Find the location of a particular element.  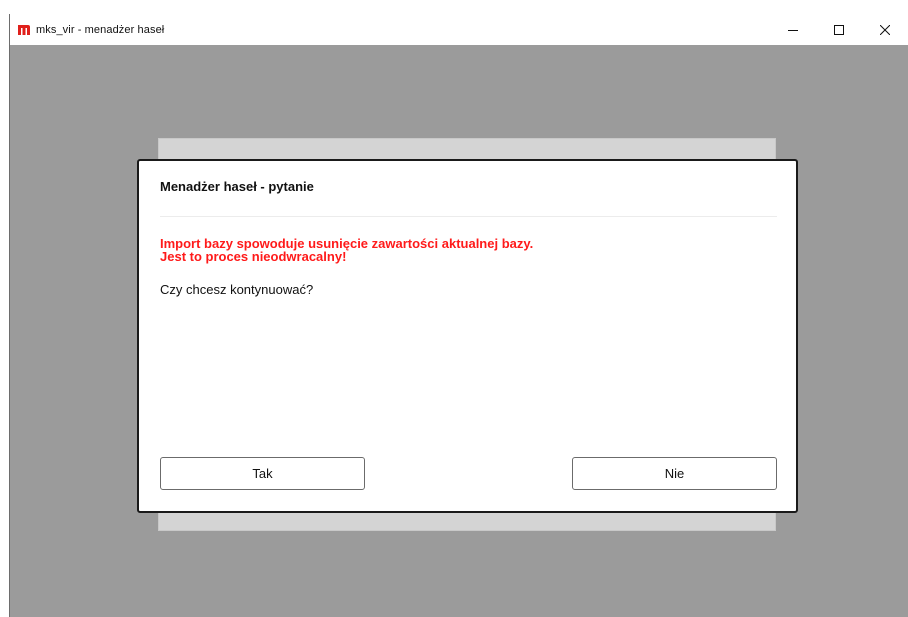

no-button: Nie is located at coordinates (674, 473).